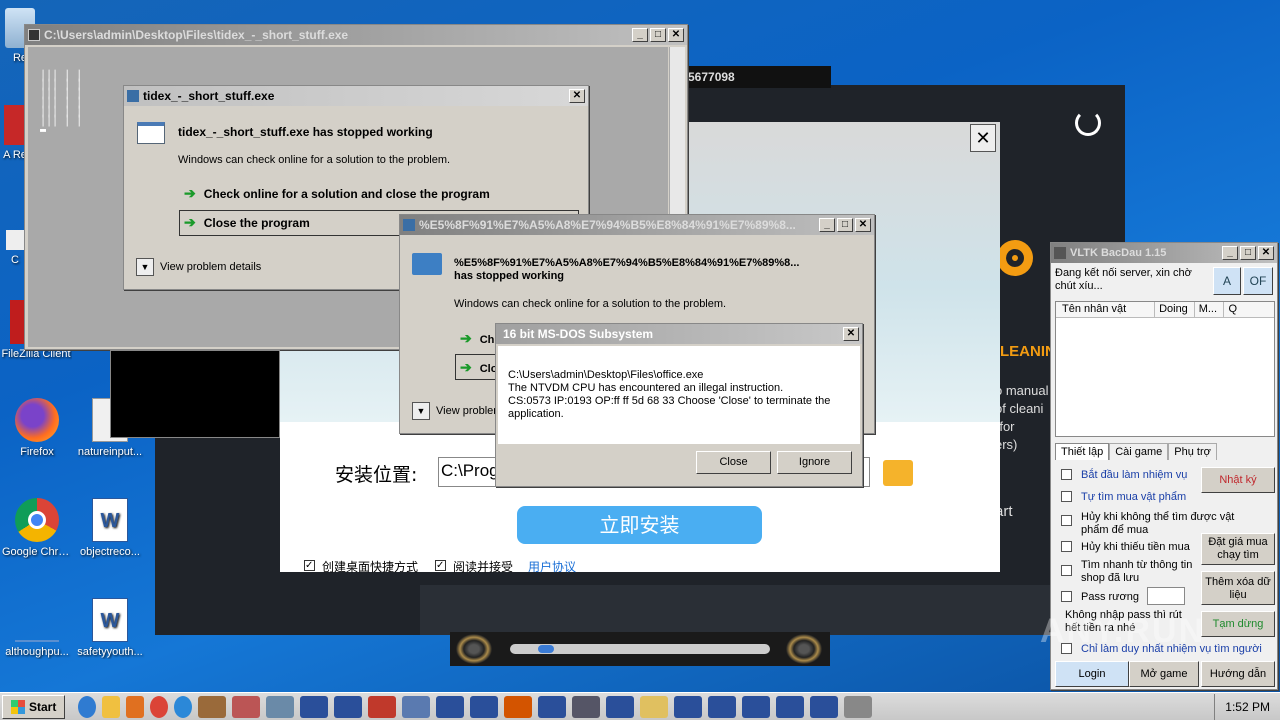 The height and width of the screenshot is (720, 1280). What do you see at coordinates (466, 367) in the screenshot?
I see `green-arrow-icon: ➔` at bounding box center [466, 367].